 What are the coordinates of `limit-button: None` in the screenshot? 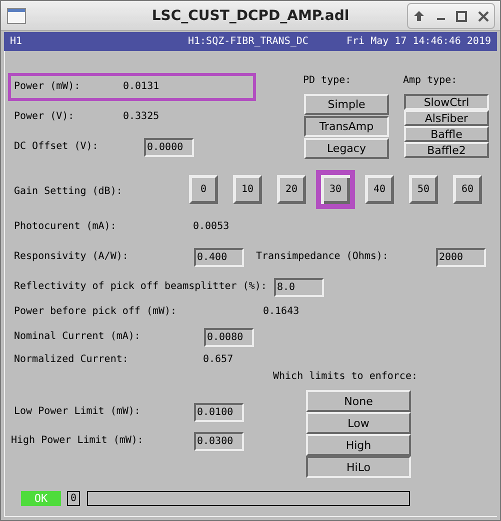 It's located at (358, 401).